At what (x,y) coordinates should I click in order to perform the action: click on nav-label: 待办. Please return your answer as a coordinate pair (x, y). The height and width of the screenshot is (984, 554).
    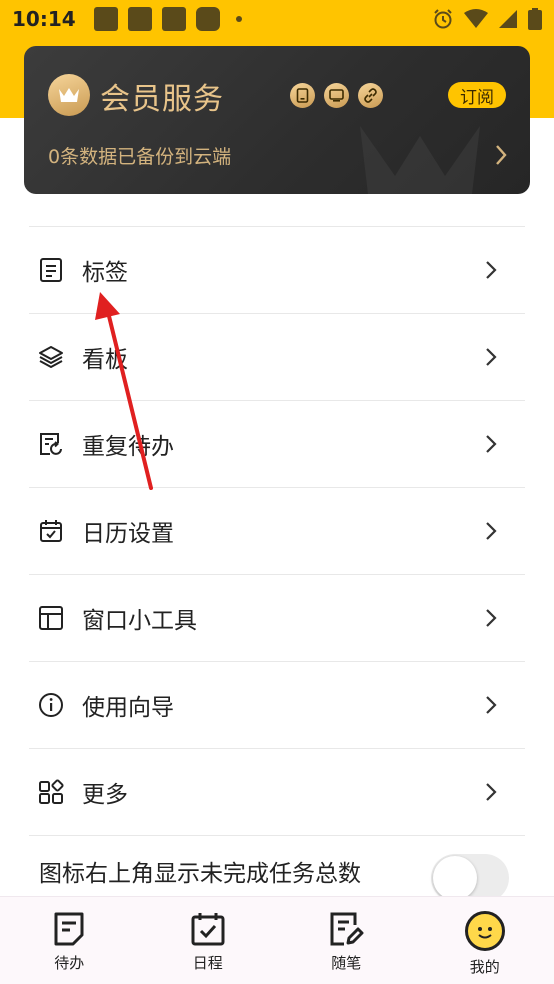
    Looking at the image, I should click on (69, 963).